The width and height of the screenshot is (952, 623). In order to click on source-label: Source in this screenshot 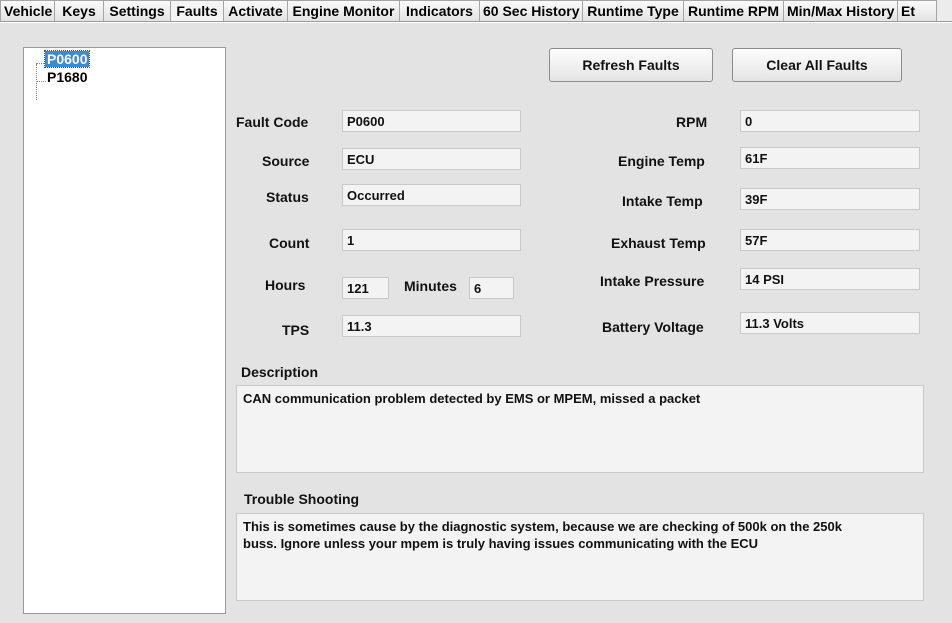, I will do `click(286, 161)`.